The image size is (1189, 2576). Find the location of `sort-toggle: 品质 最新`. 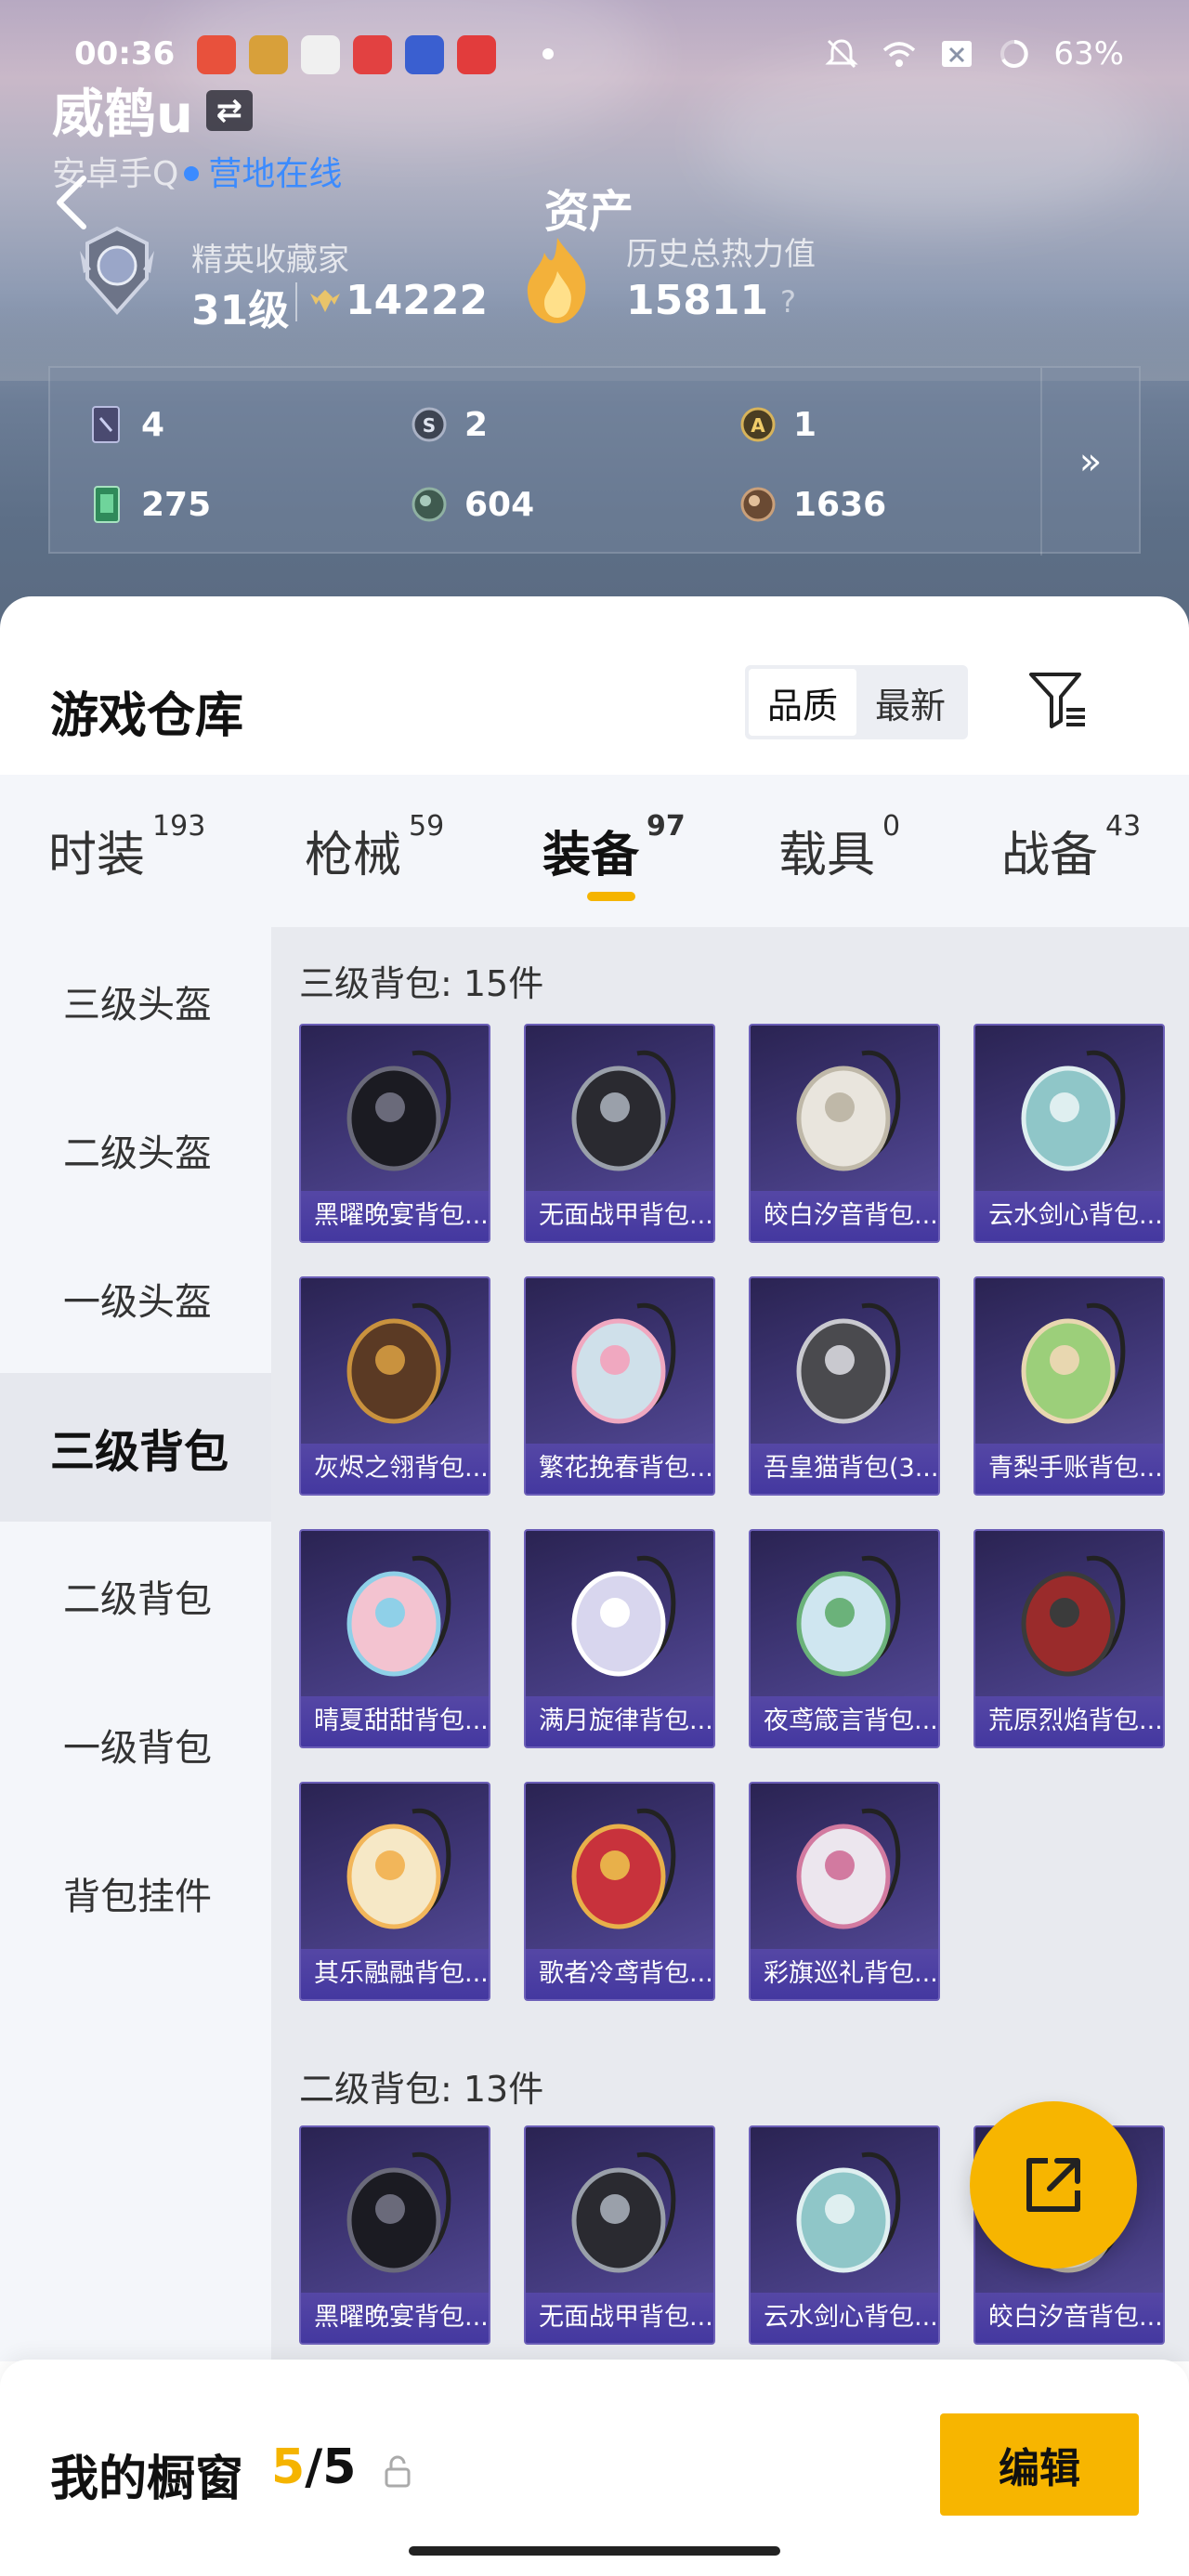

sort-toggle: 品质 最新 is located at coordinates (856, 702).